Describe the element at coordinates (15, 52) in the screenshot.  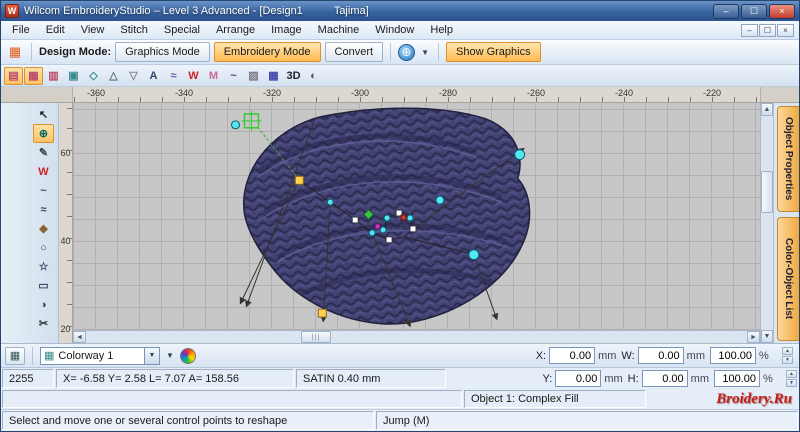
I see `stitch-toolbar-icon: ▦` at that location.